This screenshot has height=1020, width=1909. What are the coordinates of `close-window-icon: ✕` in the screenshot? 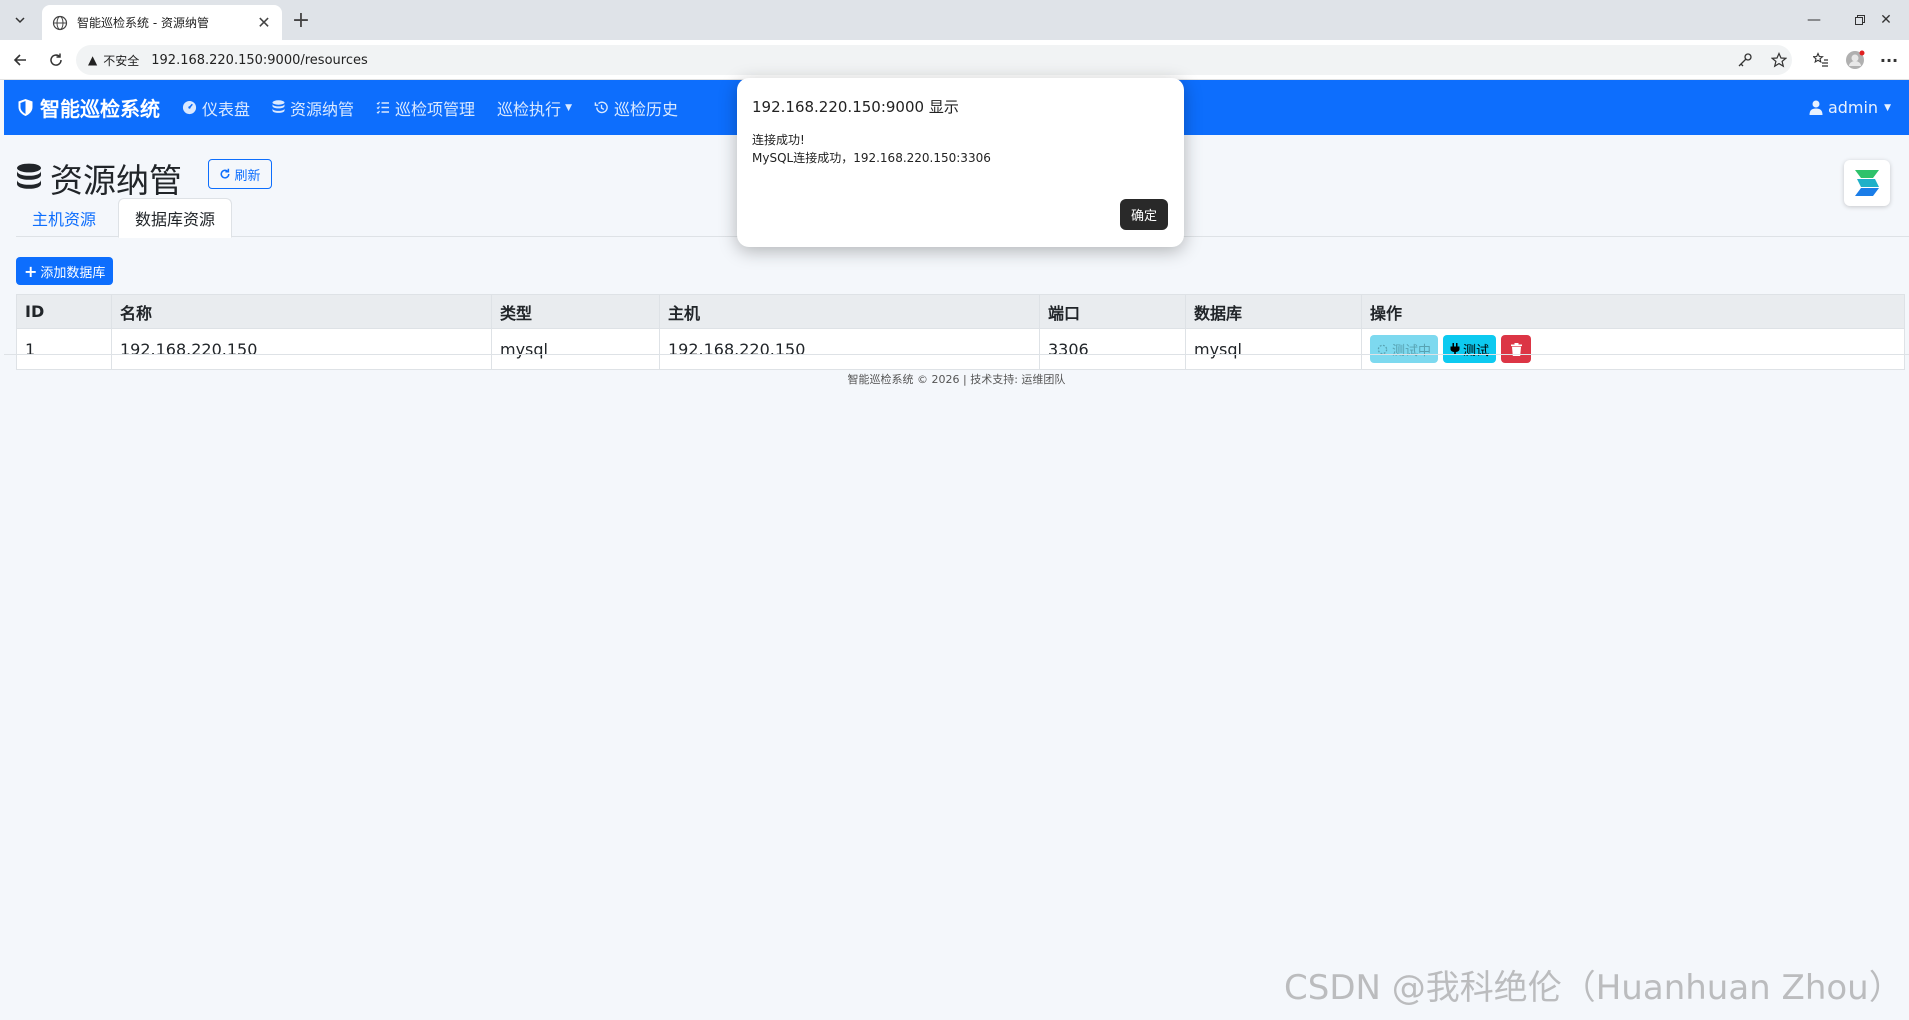 It's located at (1886, 20).